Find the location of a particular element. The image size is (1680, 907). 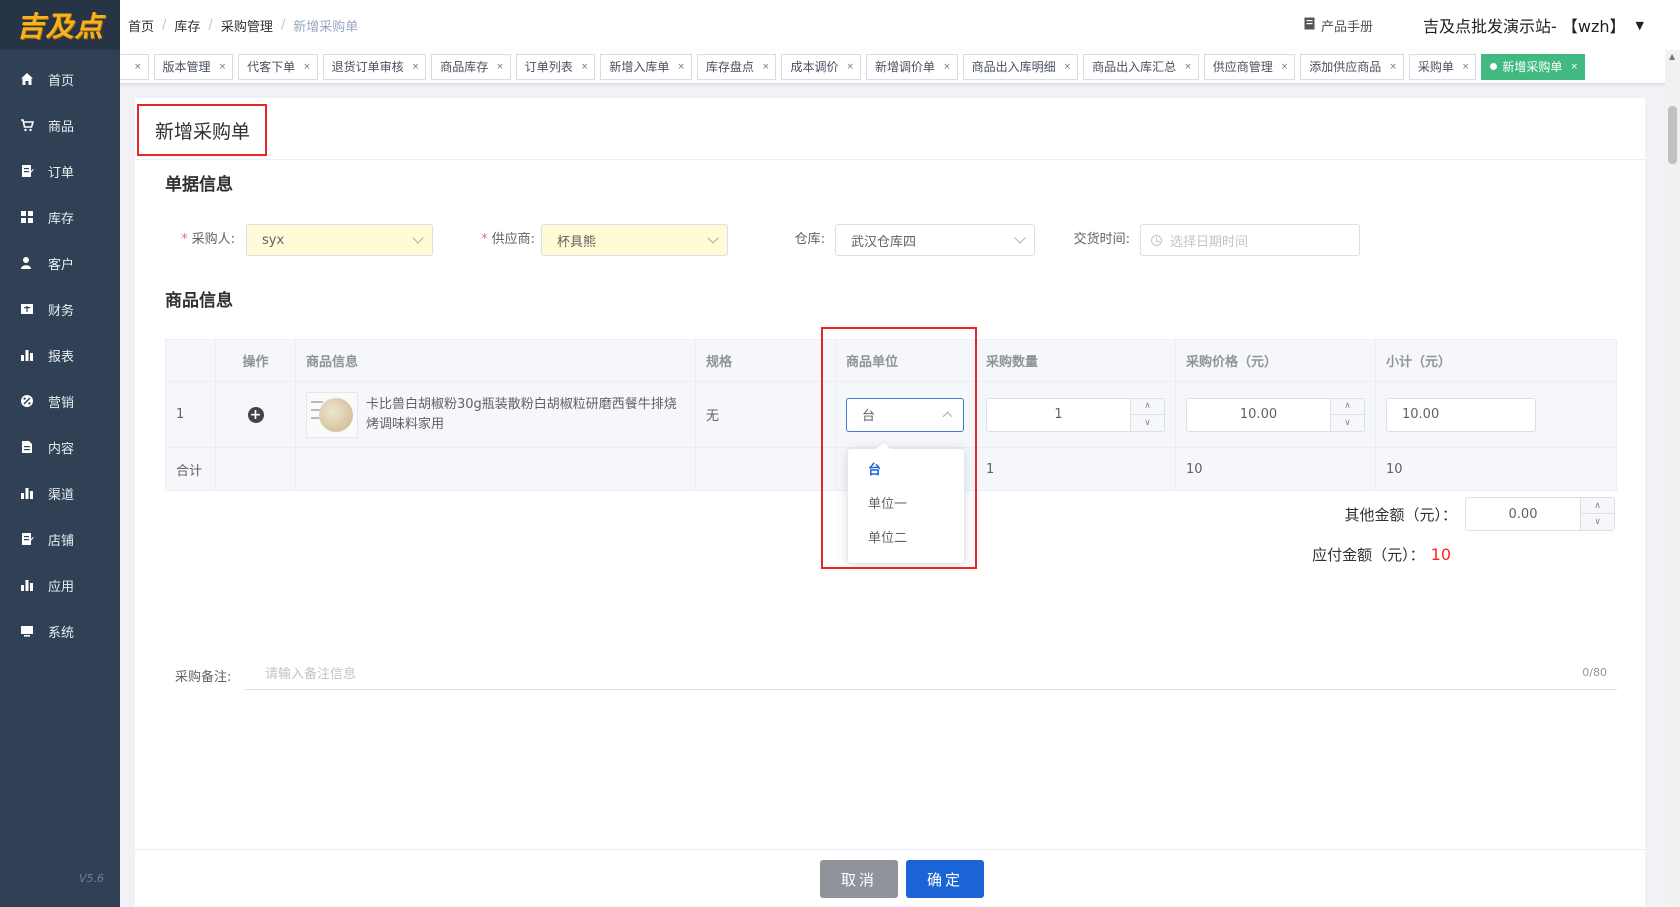

total-empty is located at coordinates (766, 469).